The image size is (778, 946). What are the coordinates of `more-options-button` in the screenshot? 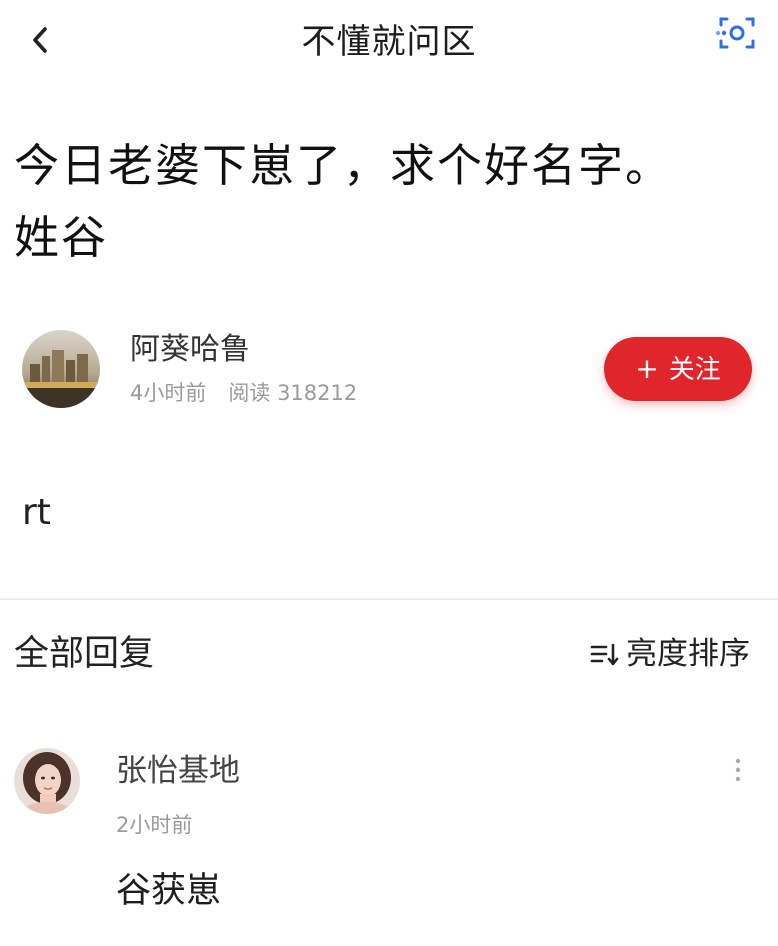 It's located at (738, 770).